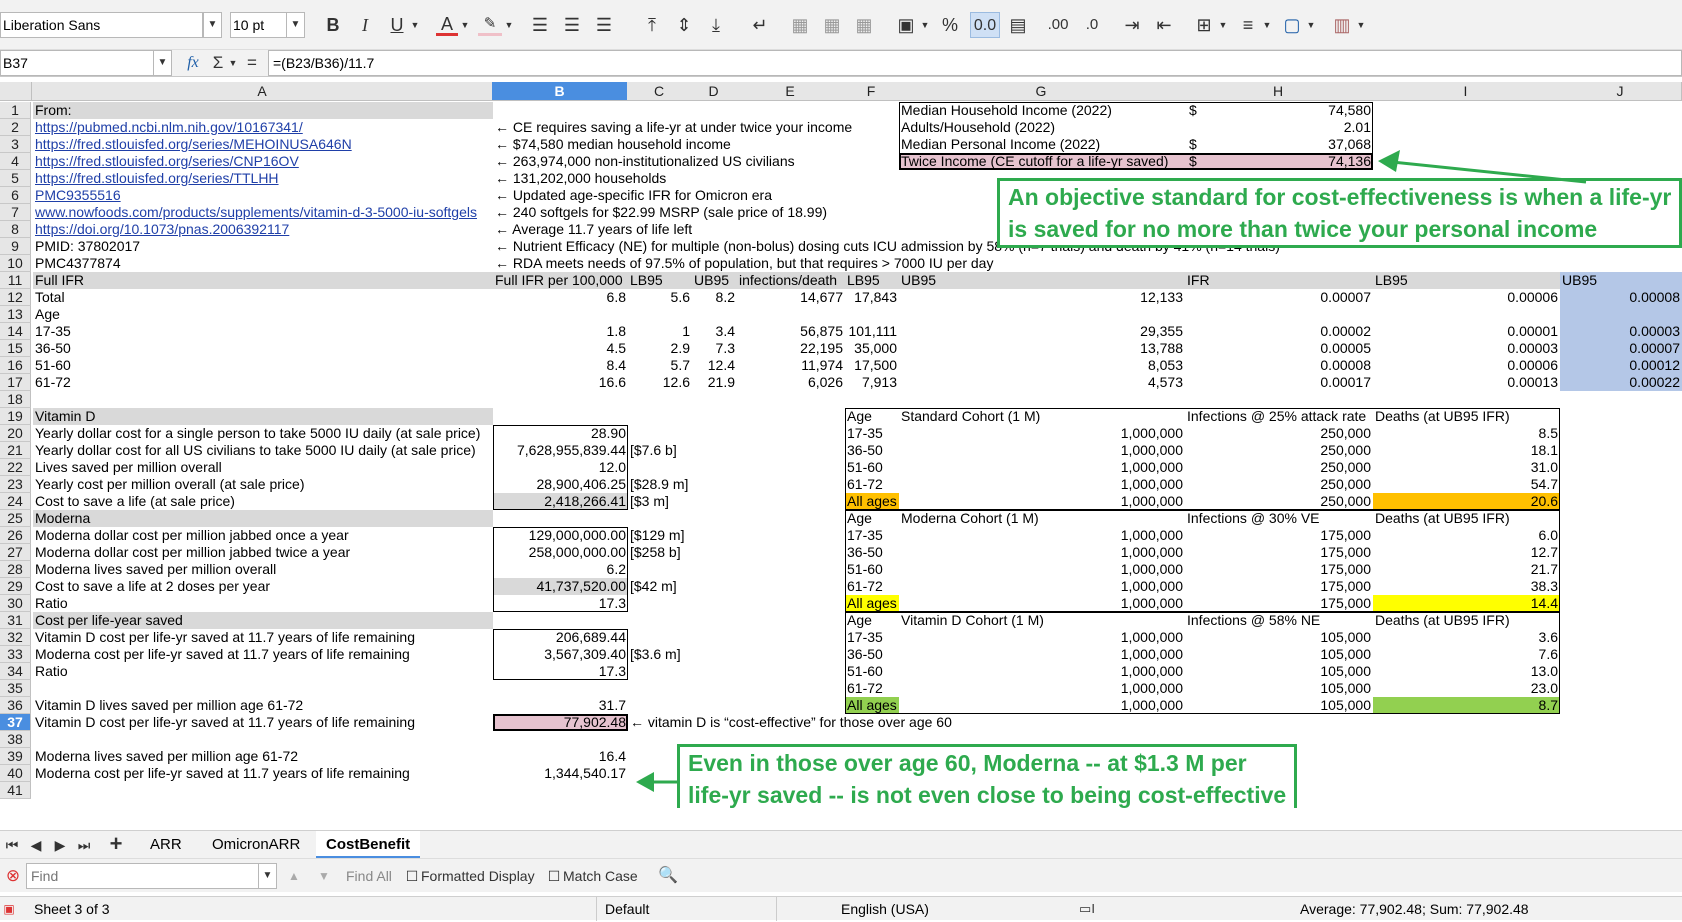 The image size is (1682, 922). Describe the element at coordinates (865, 450) in the screenshot. I see `cell-f21: 36-50` at that location.